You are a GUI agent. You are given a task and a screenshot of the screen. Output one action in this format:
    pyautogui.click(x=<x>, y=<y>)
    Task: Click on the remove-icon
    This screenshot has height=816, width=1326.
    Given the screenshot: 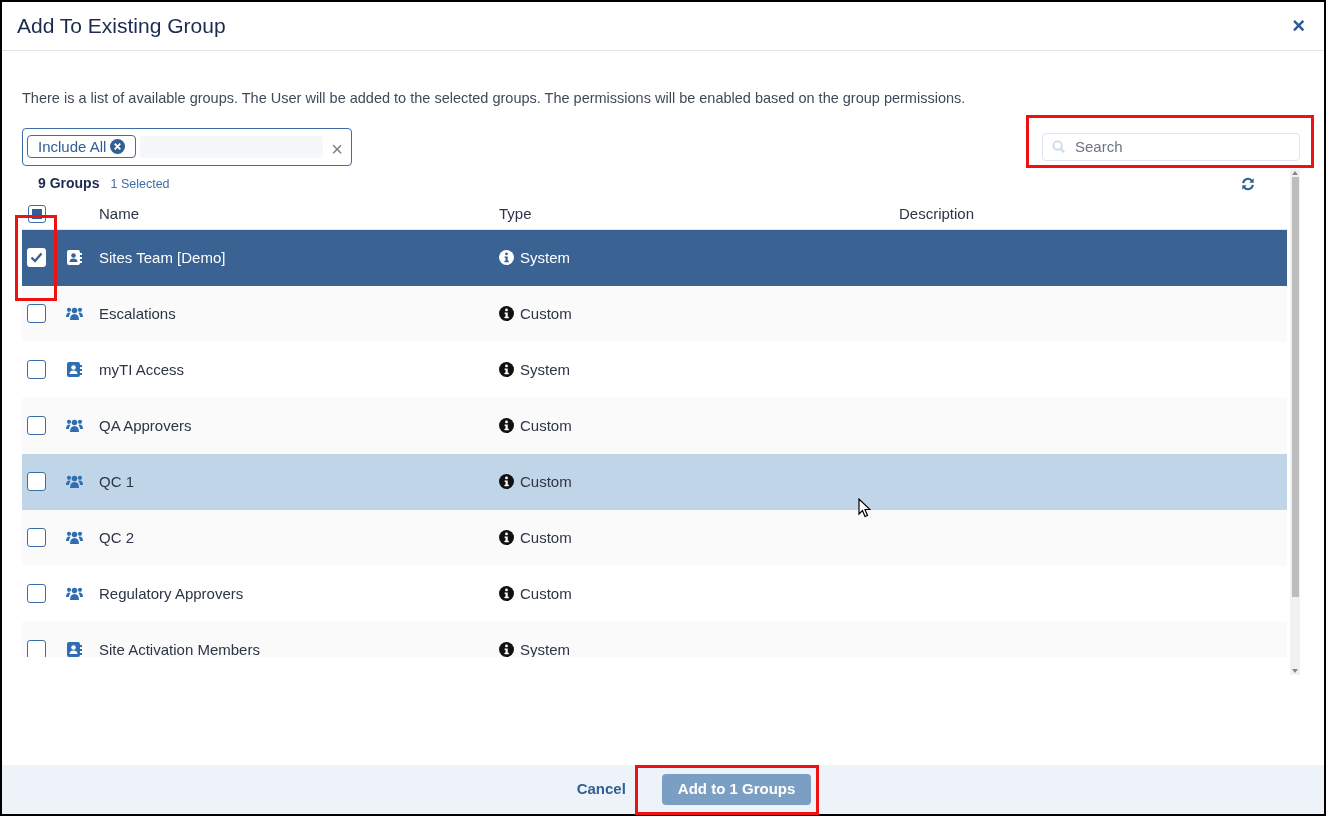 What is the action you would take?
    pyautogui.click(x=118, y=147)
    